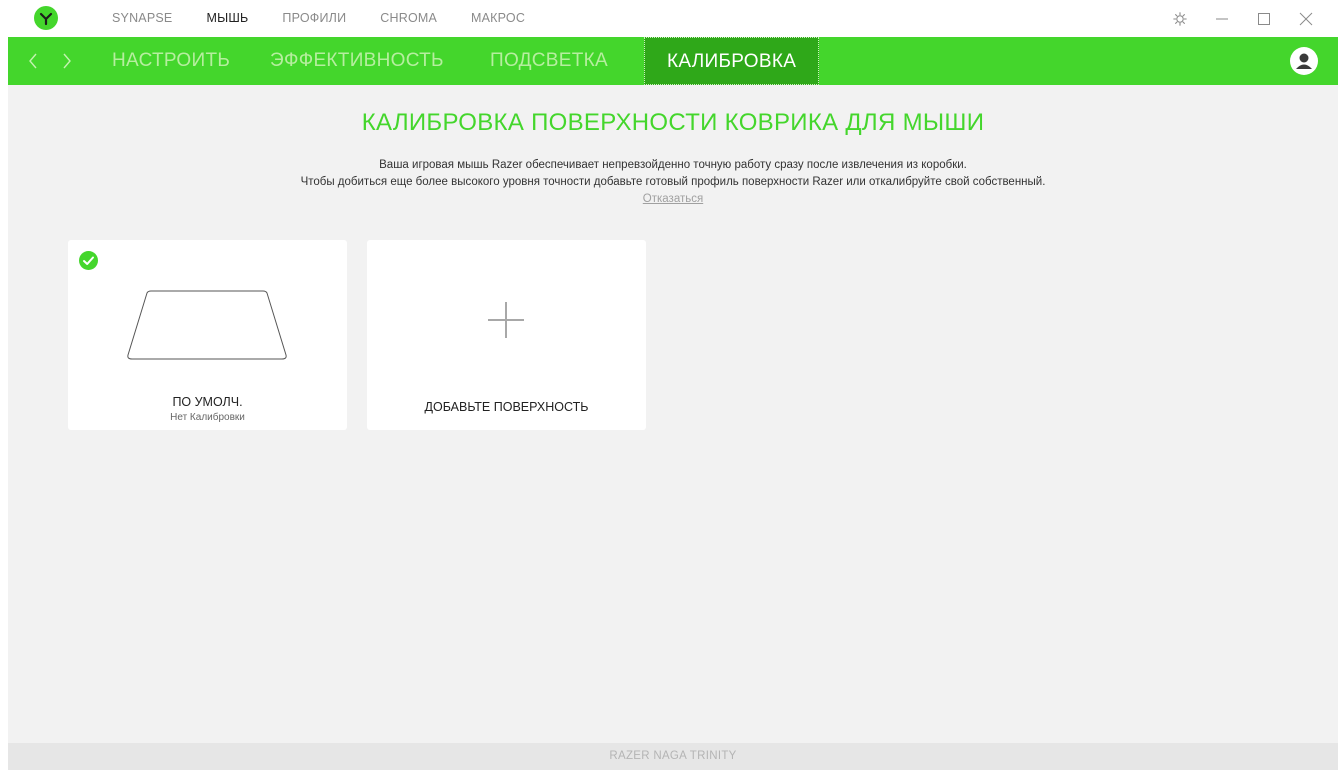 This screenshot has width=1338, height=770. What do you see at coordinates (506, 322) in the screenshot?
I see `plus-icon` at bounding box center [506, 322].